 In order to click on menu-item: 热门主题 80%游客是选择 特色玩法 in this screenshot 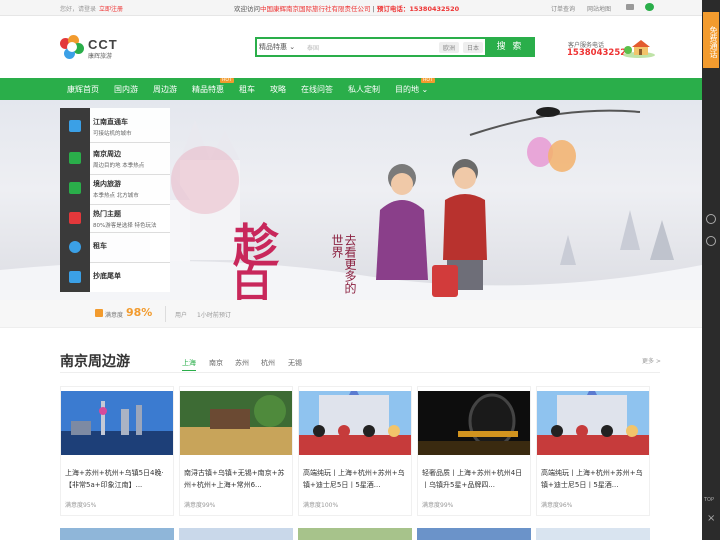, I will do `click(115, 218)`.